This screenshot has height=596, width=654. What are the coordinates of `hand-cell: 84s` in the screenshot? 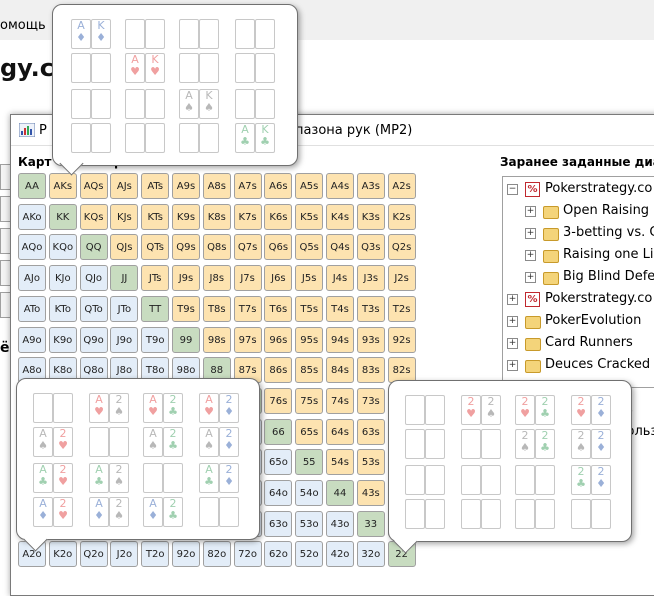 It's located at (340, 370).